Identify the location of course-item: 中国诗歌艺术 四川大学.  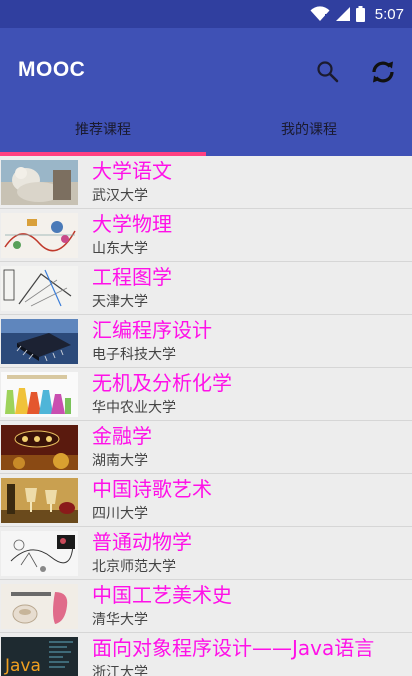
(206, 500).